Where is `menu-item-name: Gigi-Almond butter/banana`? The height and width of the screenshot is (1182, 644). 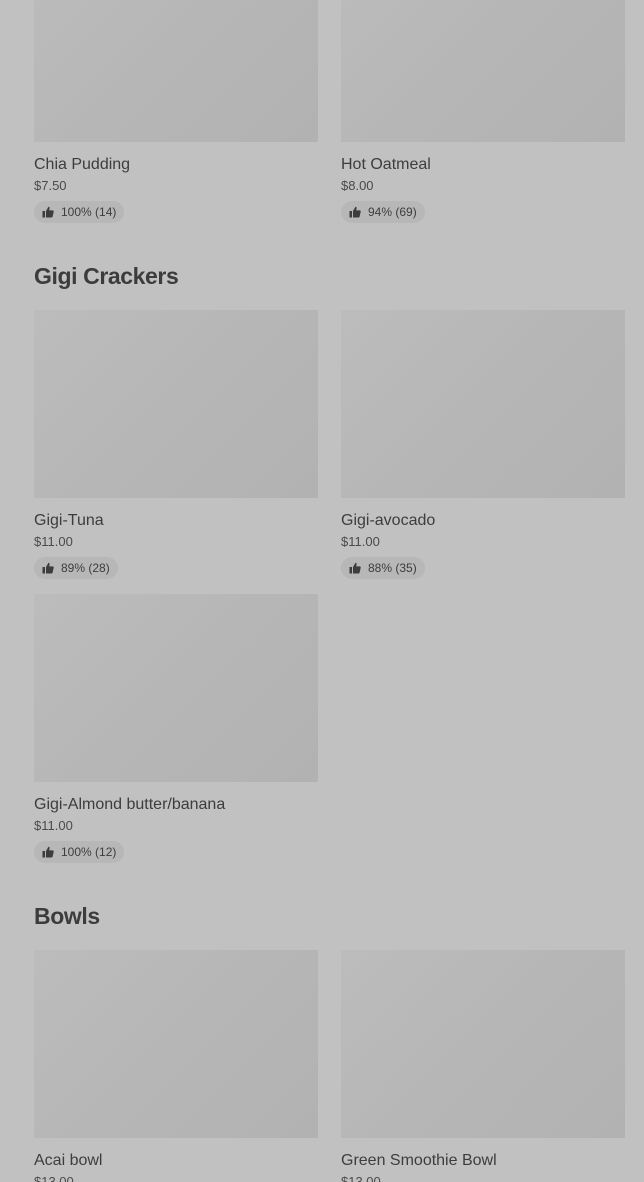
menu-item-name: Gigi-Almond butter/banana is located at coordinates (130, 804).